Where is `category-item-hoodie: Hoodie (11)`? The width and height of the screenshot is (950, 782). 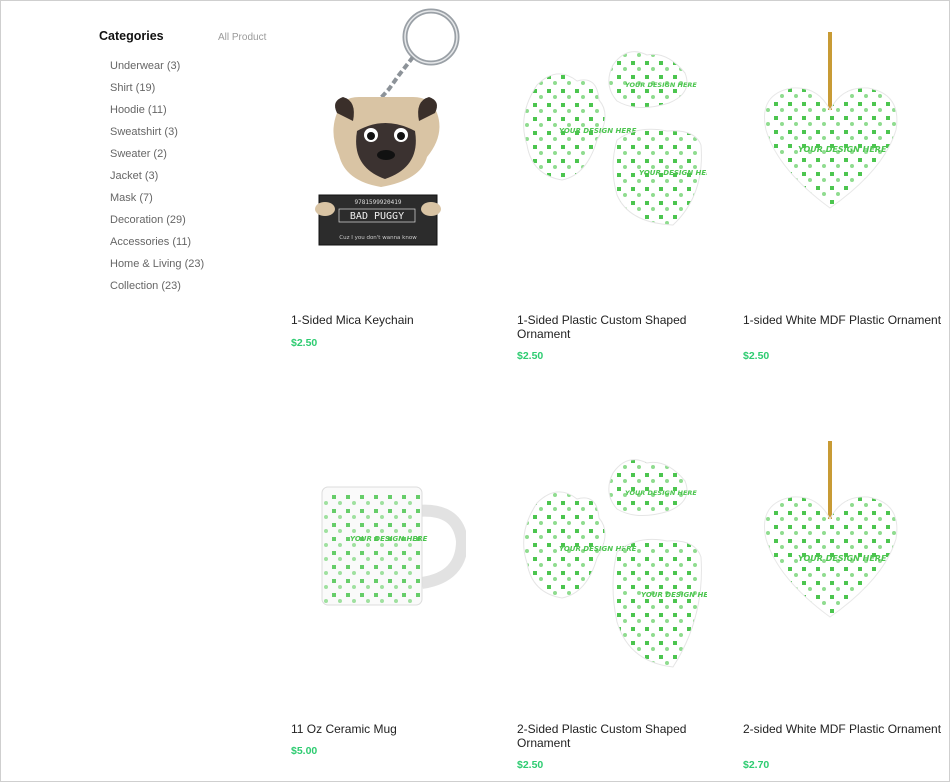 category-item-hoodie: Hoodie (11) is located at coordinates (157, 114).